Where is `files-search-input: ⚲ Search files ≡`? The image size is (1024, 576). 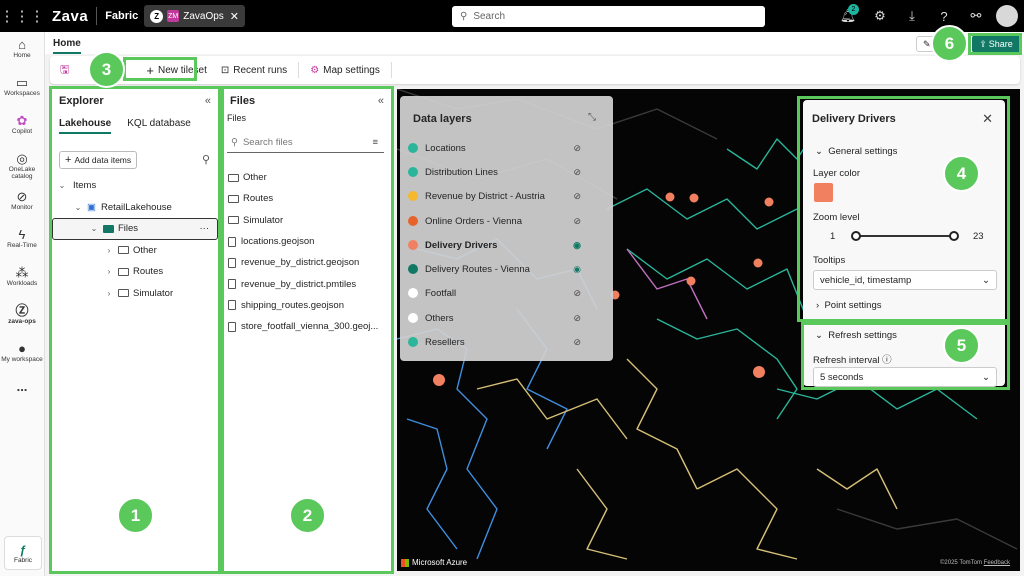 files-search-input: ⚲ Search files ≡ is located at coordinates (305, 143).